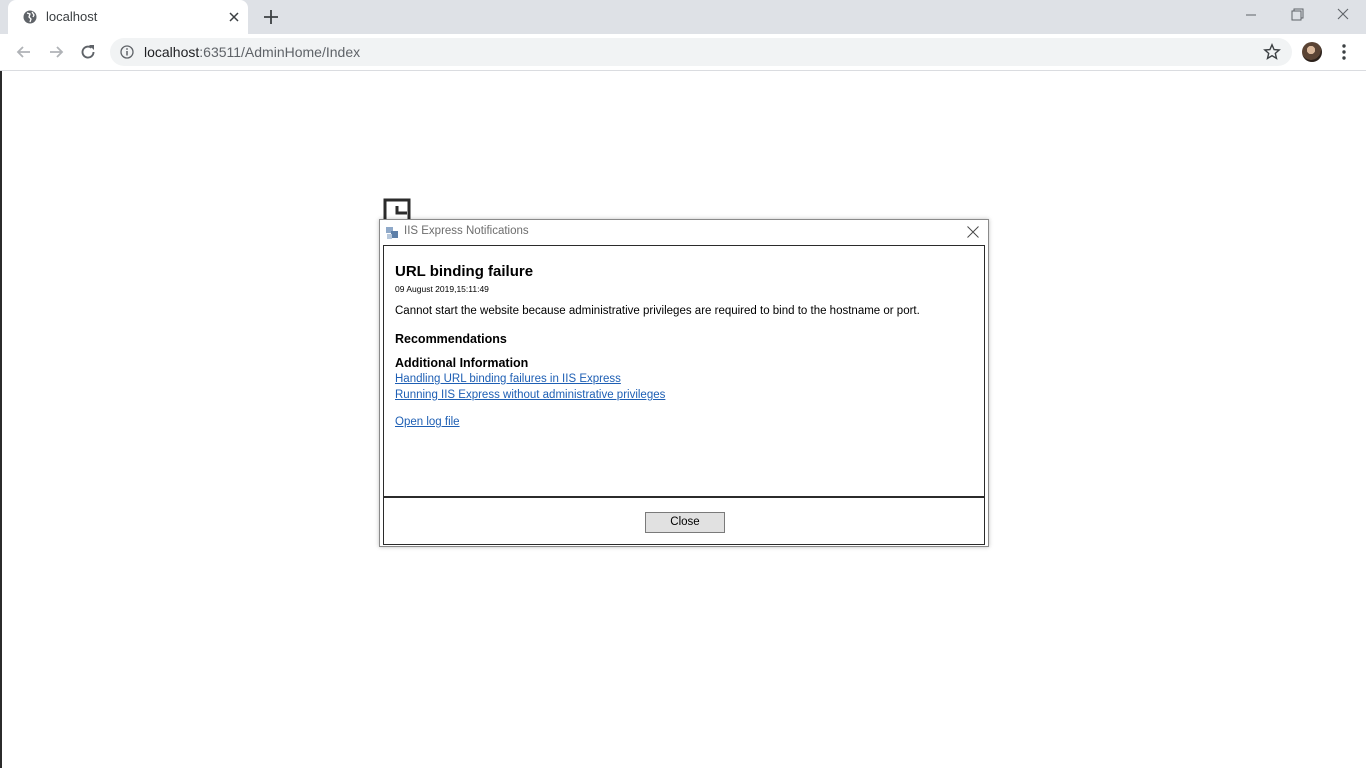 The width and height of the screenshot is (1366, 768). I want to click on info-icon, so click(127, 52).